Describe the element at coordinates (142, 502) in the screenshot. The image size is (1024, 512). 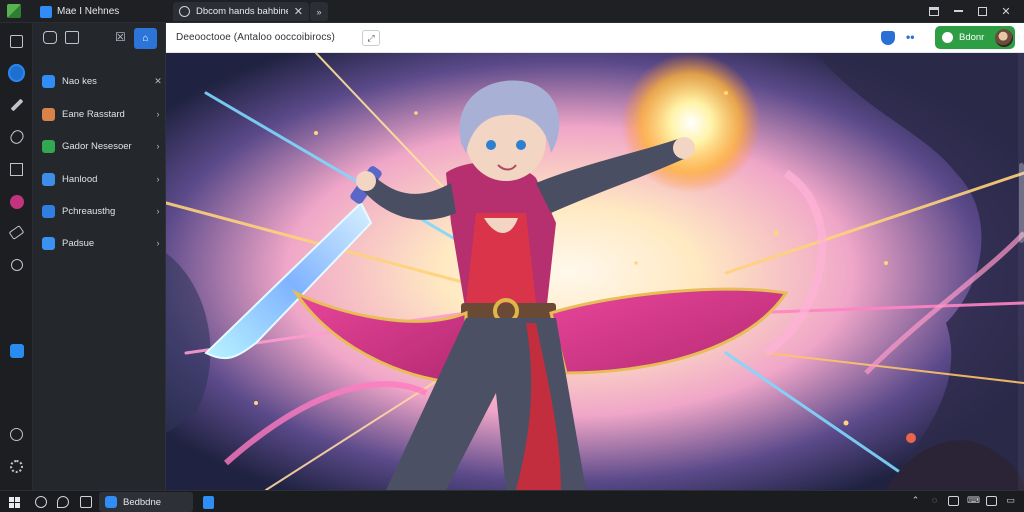
I see `taskbar-app-label: Bedbdne` at that location.